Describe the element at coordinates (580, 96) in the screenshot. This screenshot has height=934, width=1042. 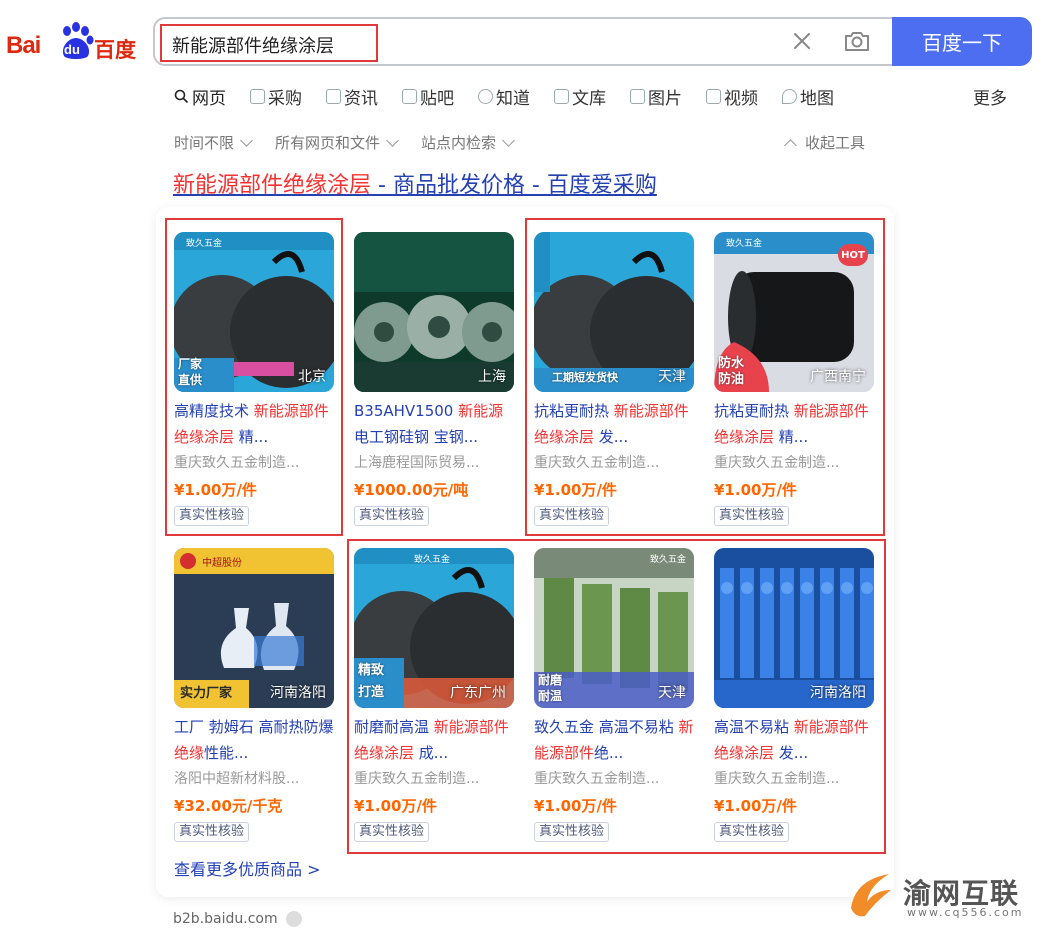
I see `tab-wenku: 文库` at that location.